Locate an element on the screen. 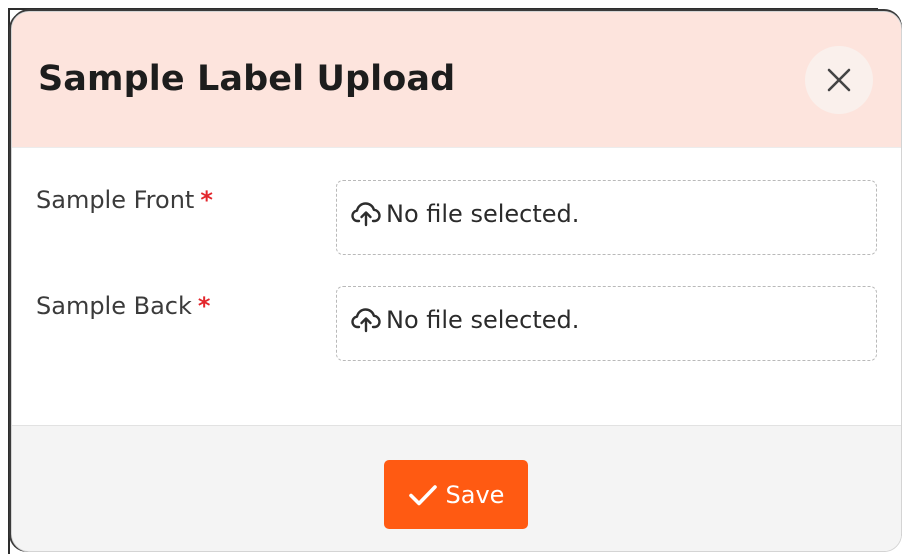 This screenshot has width=904, height=554. checkmark-icon is located at coordinates (423, 495).